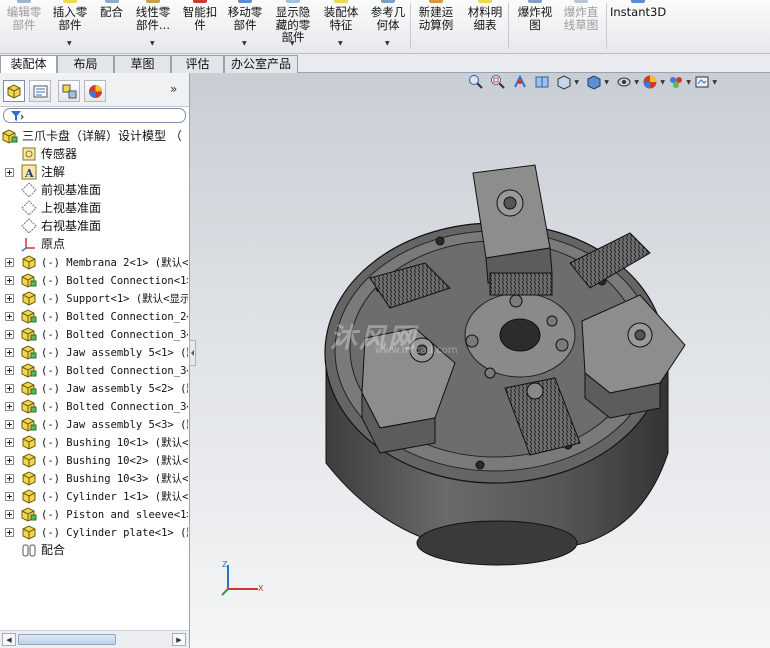  I want to click on exploded-view-label: 爆炸视 图, so click(535, 18).